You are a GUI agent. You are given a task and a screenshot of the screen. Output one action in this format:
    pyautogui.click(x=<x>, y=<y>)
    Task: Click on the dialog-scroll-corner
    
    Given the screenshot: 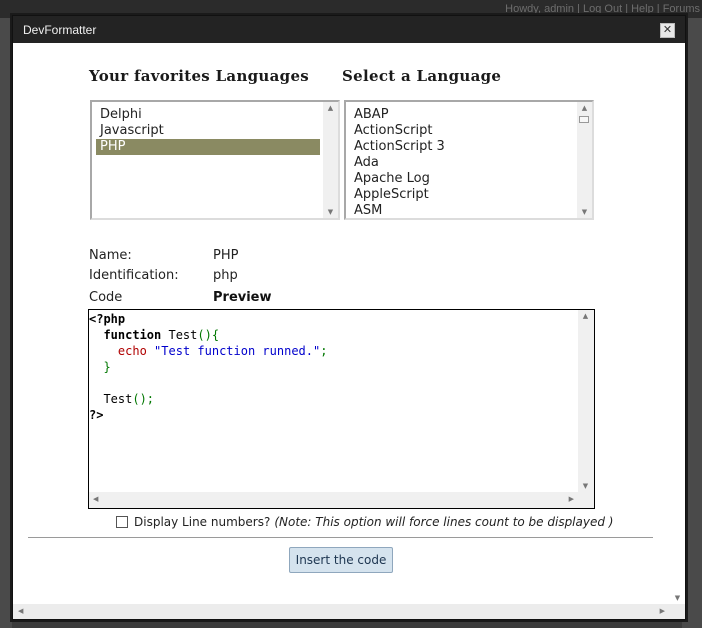 What is the action you would take?
    pyautogui.click(x=677, y=611)
    